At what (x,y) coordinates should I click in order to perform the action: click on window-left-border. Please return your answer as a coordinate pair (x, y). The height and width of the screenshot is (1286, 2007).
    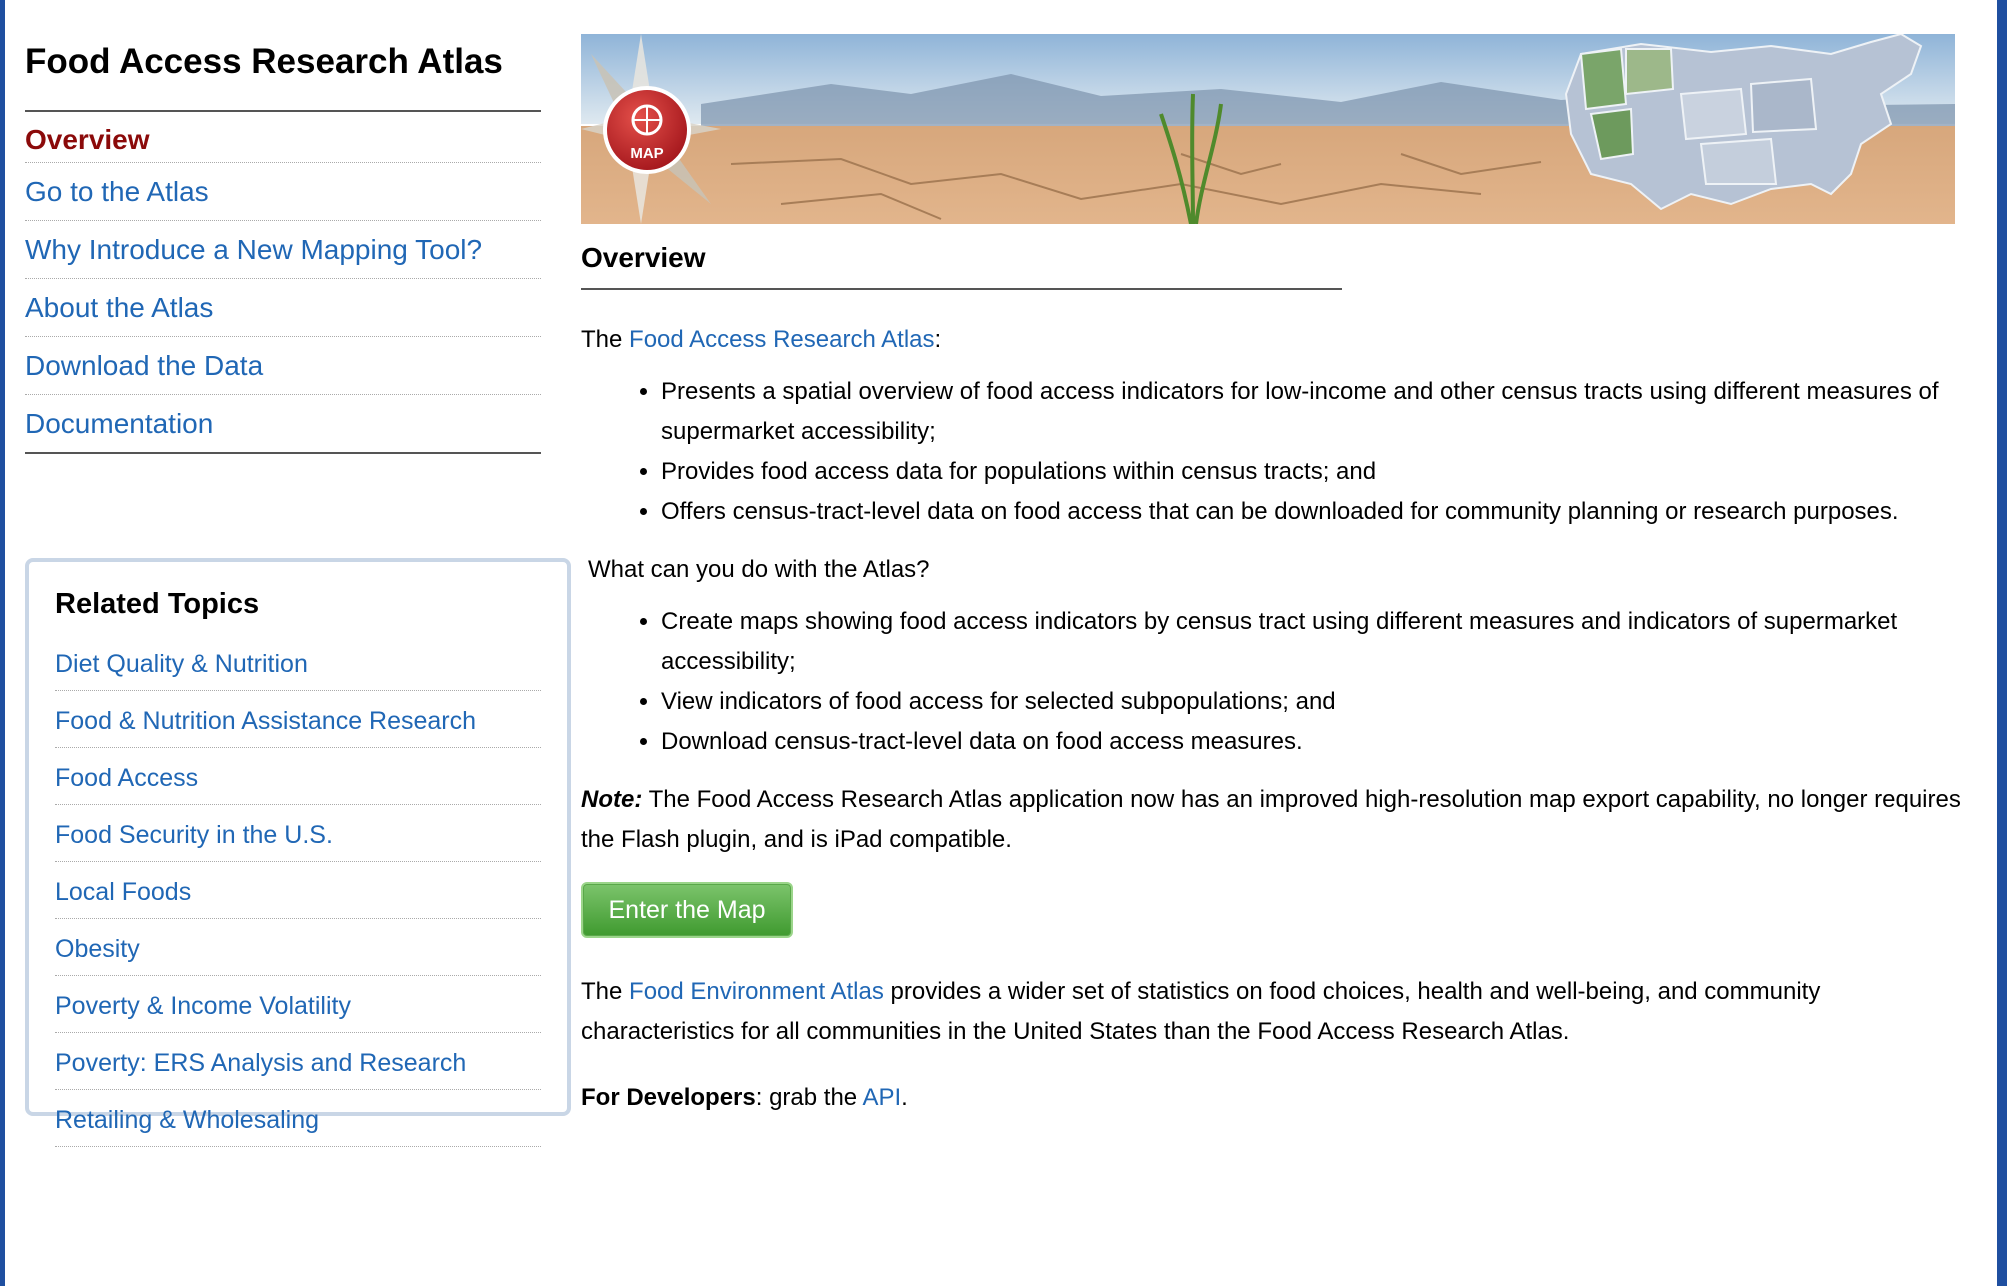
    Looking at the image, I should click on (2, 643).